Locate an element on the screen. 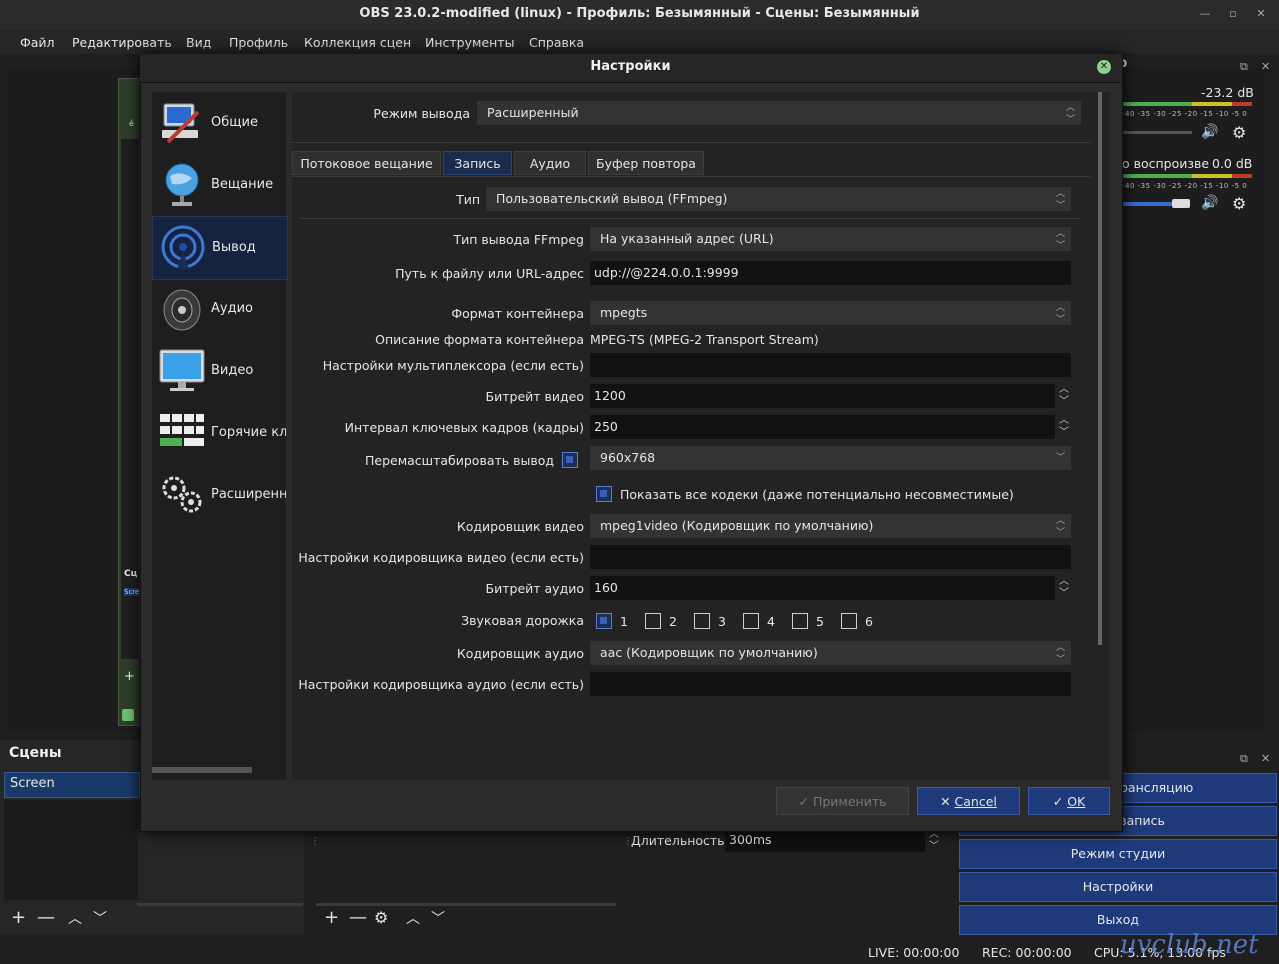 The image size is (1279, 964). audio-track-6-label: 6 is located at coordinates (869, 621).